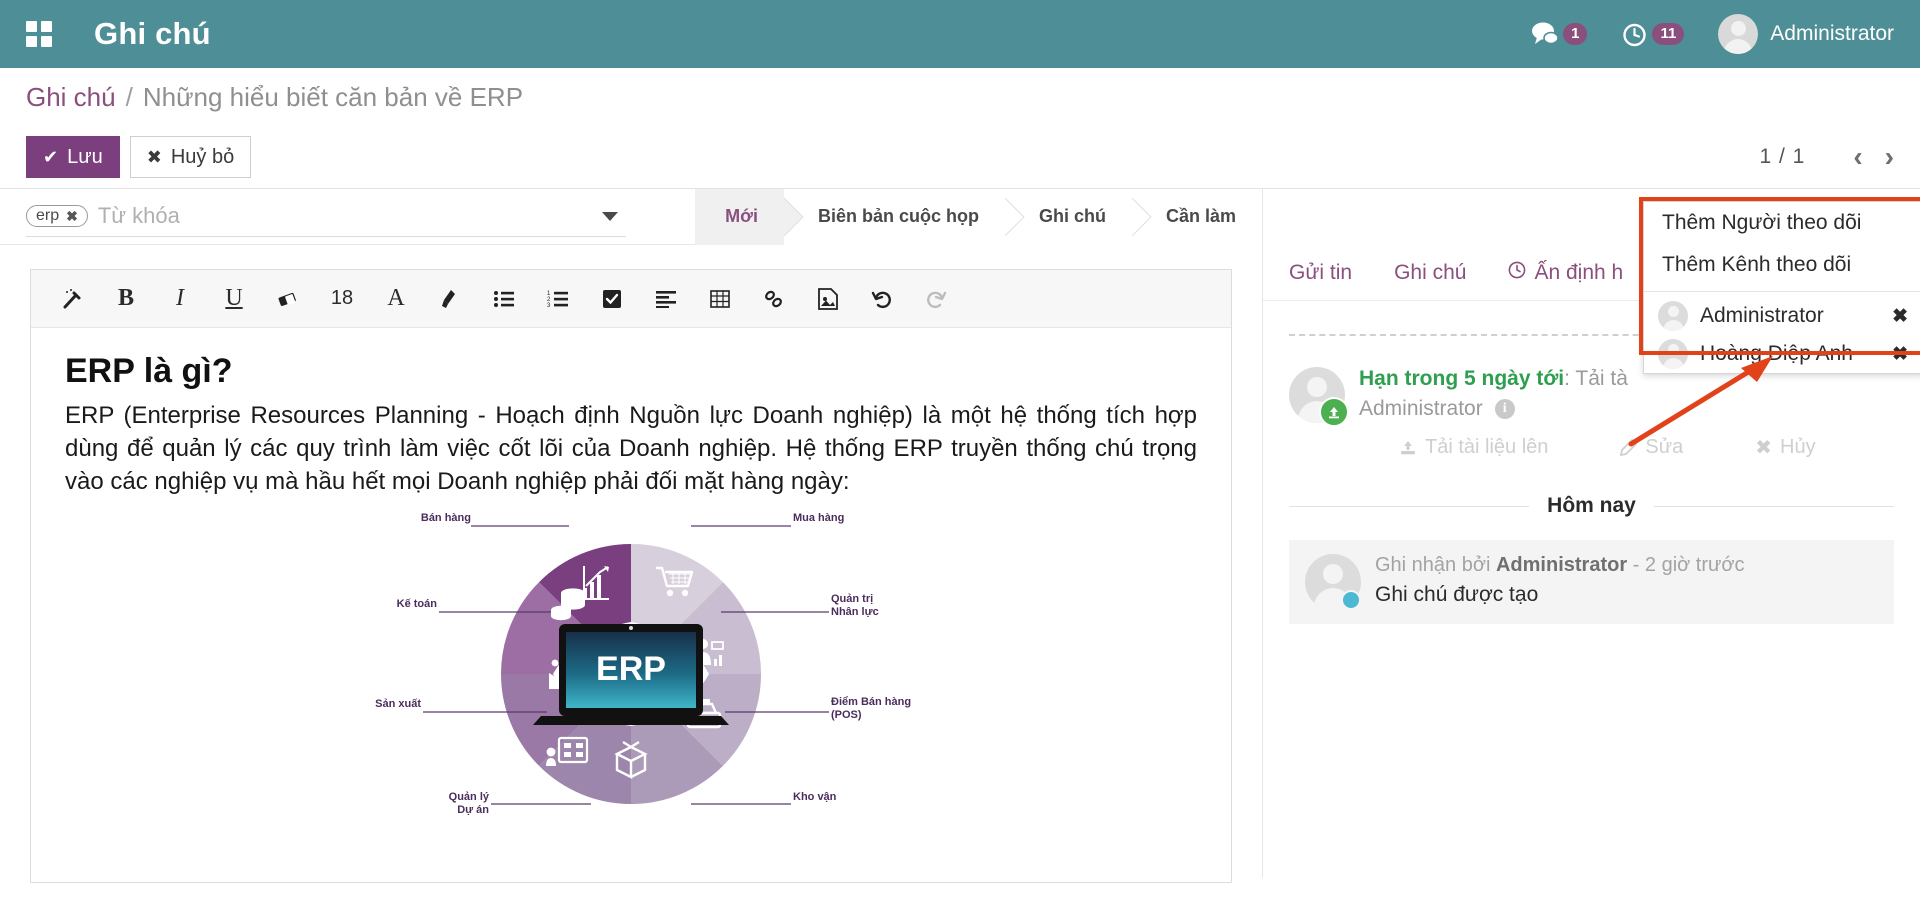 The image size is (1920, 918). What do you see at coordinates (1421, 408) in the screenshot?
I see `activity-assignee-name: Administrator` at bounding box center [1421, 408].